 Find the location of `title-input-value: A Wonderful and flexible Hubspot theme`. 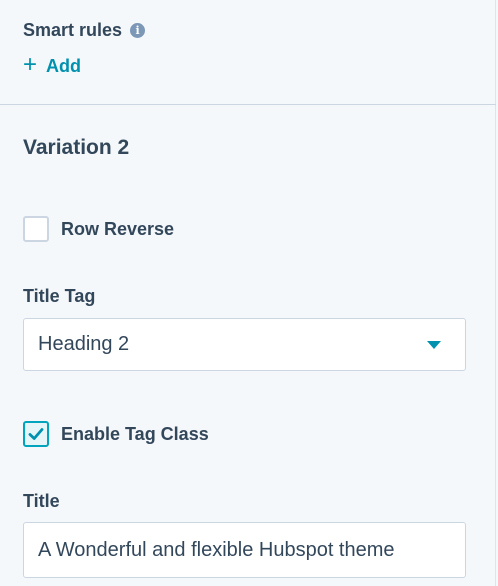

title-input-value: A Wonderful and flexible Hubspot theme is located at coordinates (216, 549).